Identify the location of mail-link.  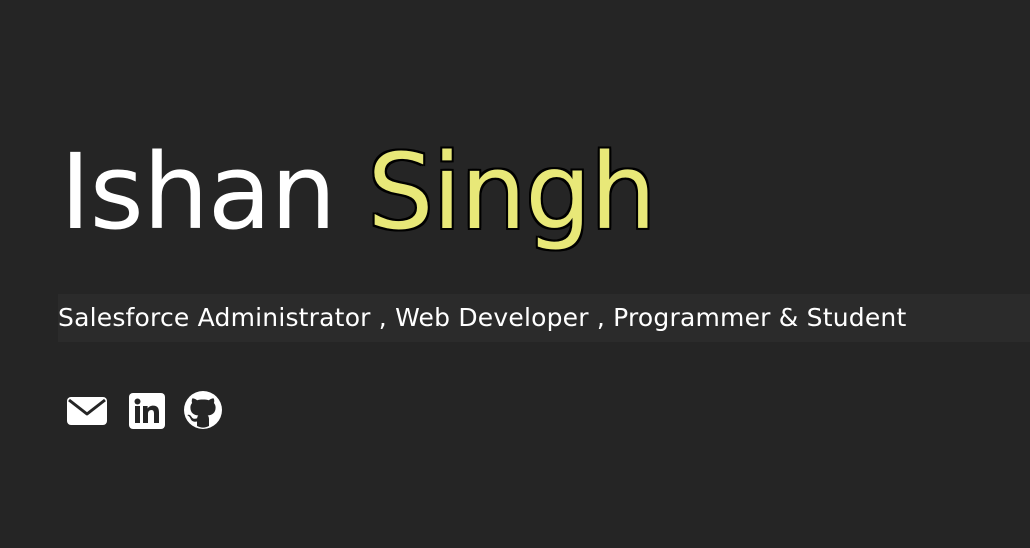
(87, 410).